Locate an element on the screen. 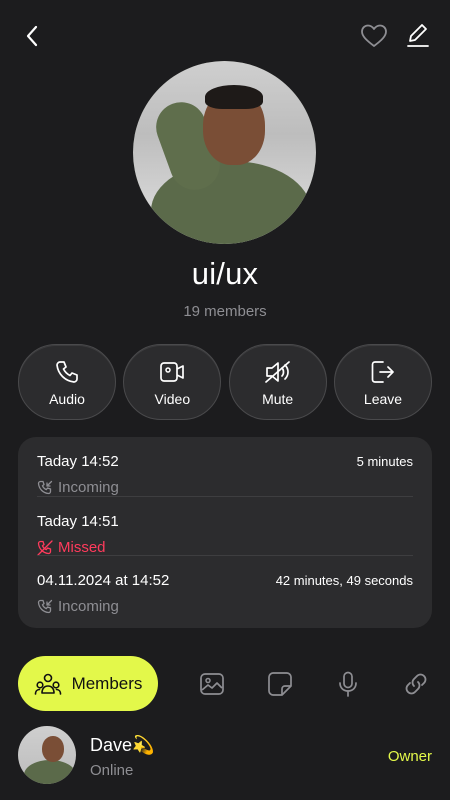 The width and height of the screenshot is (450, 800). pencil-icon is located at coordinates (418, 35).